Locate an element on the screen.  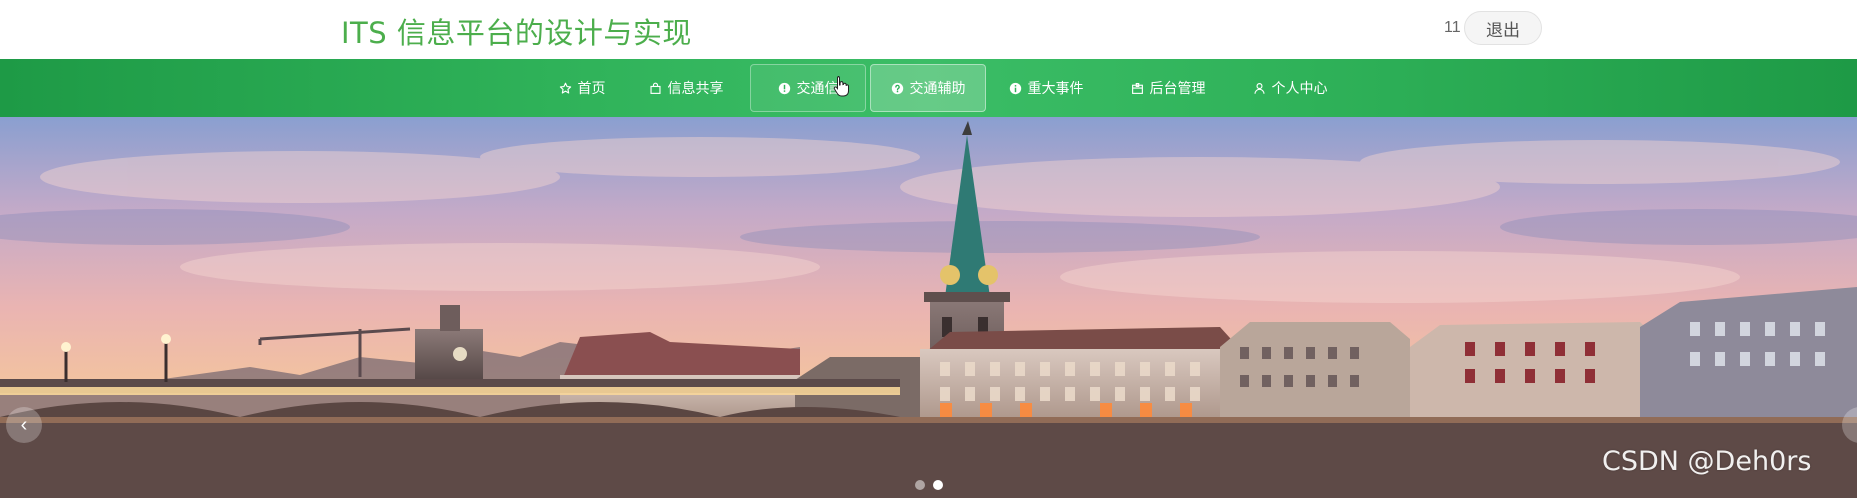
user-icon is located at coordinates (1259, 88).